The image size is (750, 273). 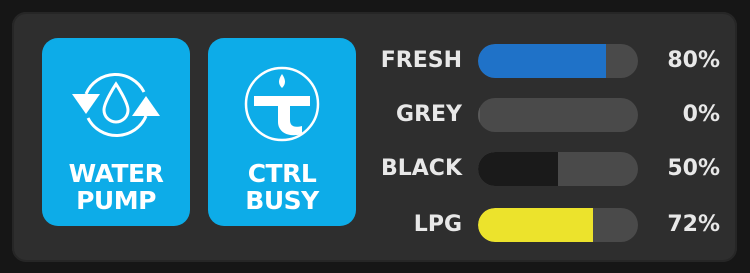 I want to click on tank-name: LPG, so click(x=437, y=224).